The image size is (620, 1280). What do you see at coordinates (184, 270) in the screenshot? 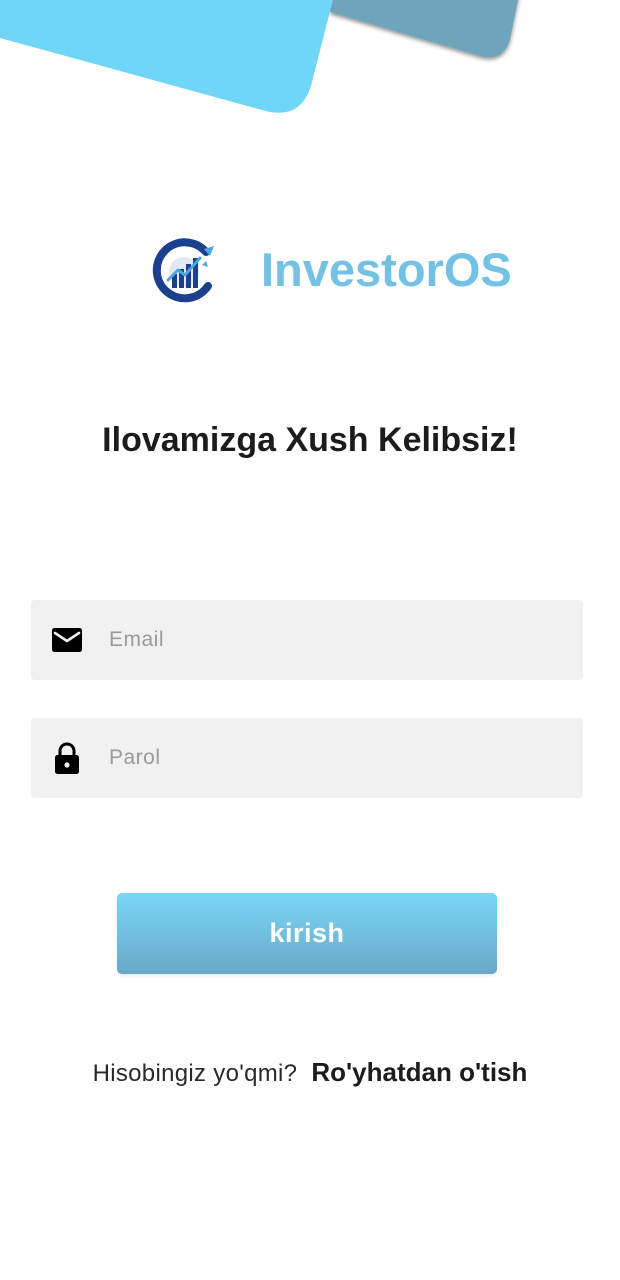
I see `investor-growth-chart-logo-icon` at bounding box center [184, 270].